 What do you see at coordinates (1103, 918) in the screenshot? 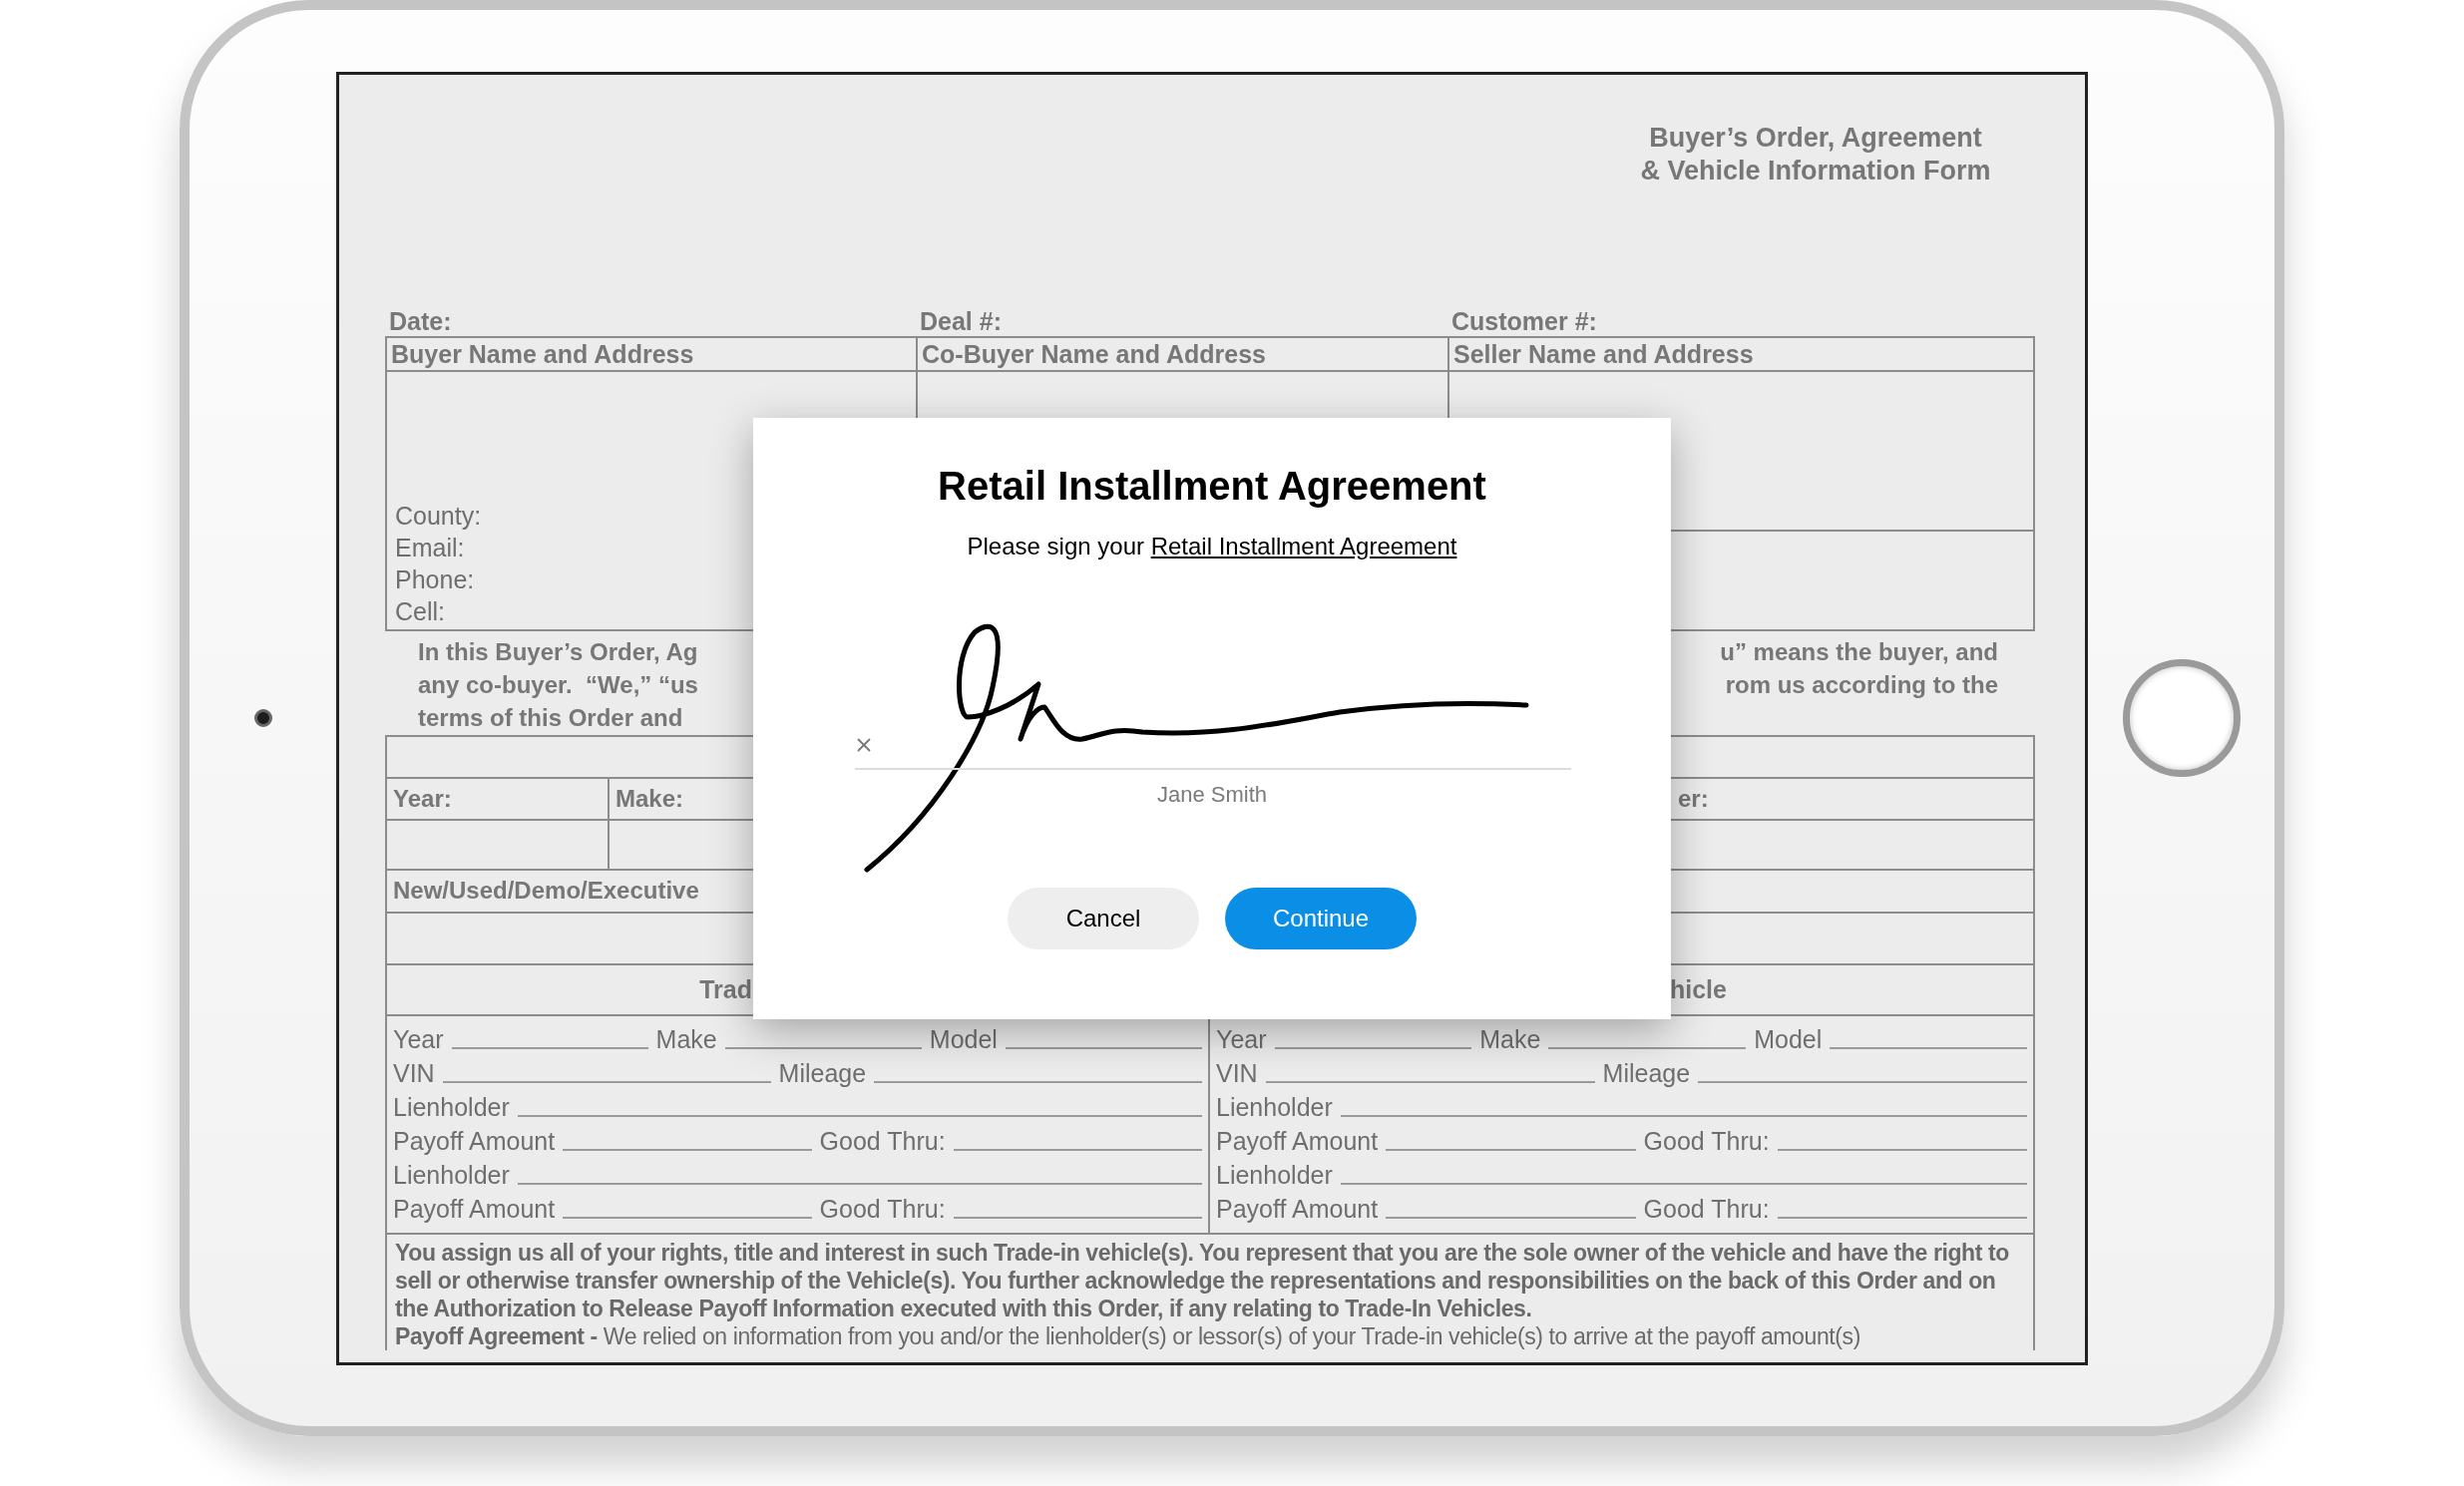
I see `cancel-button: Cancel` at bounding box center [1103, 918].